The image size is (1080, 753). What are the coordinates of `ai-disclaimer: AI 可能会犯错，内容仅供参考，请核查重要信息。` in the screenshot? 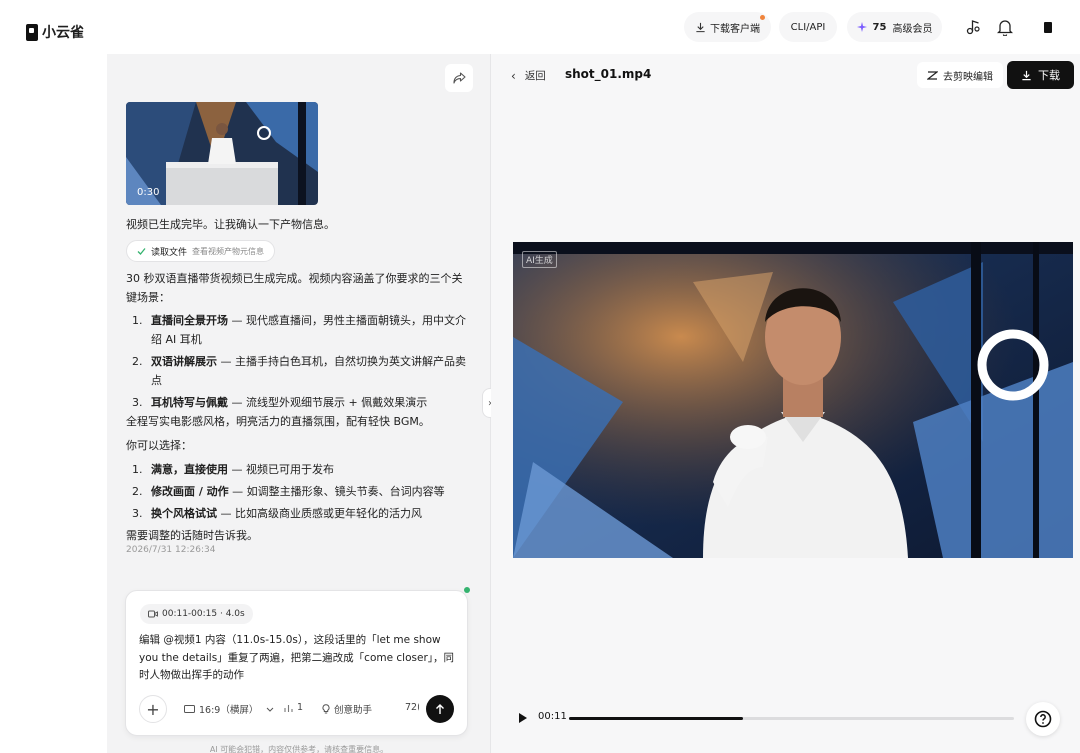 It's located at (299, 749).